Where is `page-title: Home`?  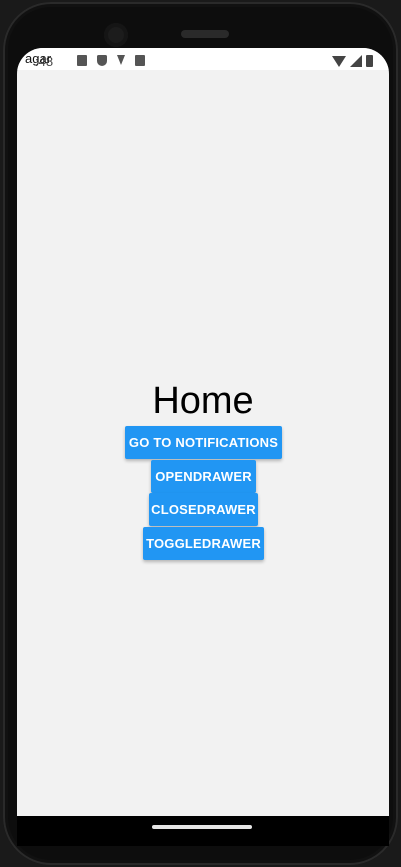
page-title: Home is located at coordinates (203, 401).